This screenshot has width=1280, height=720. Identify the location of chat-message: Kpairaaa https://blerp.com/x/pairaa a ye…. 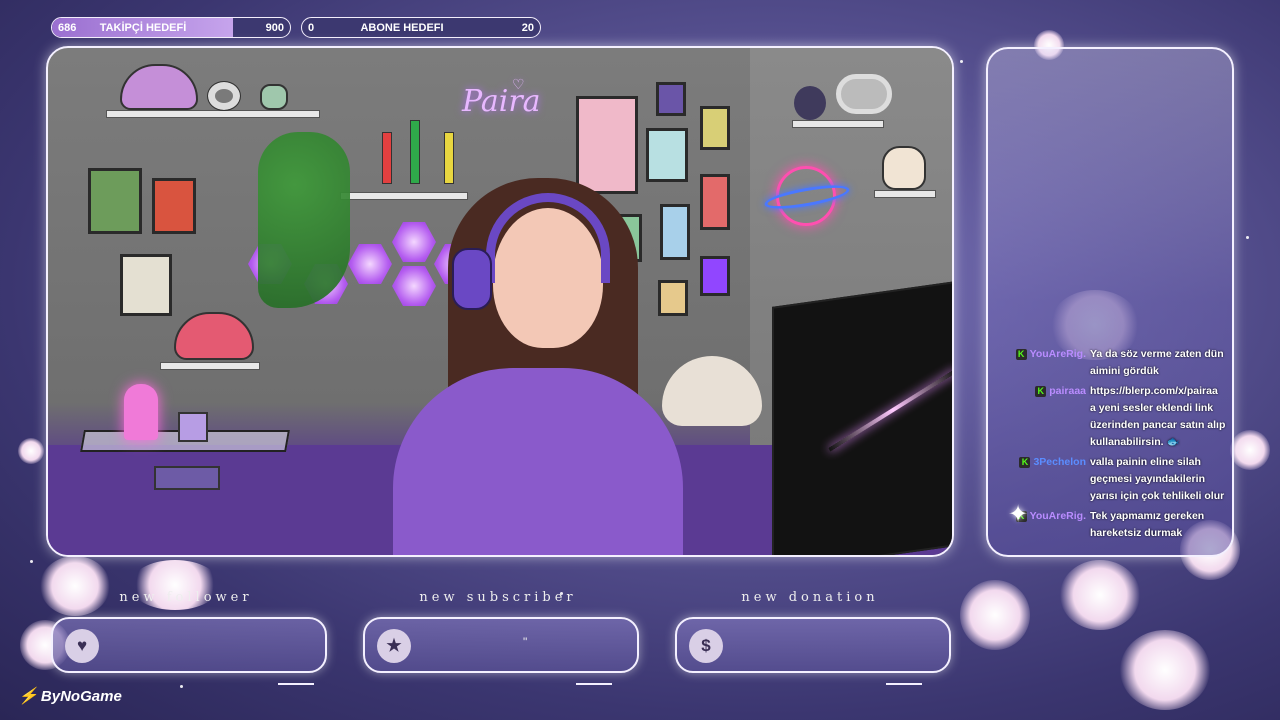
(1111, 417).